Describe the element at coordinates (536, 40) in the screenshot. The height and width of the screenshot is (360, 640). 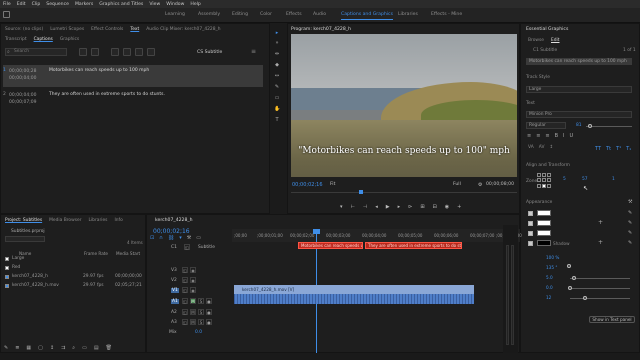
I see `tab-browse: Browse` at that location.